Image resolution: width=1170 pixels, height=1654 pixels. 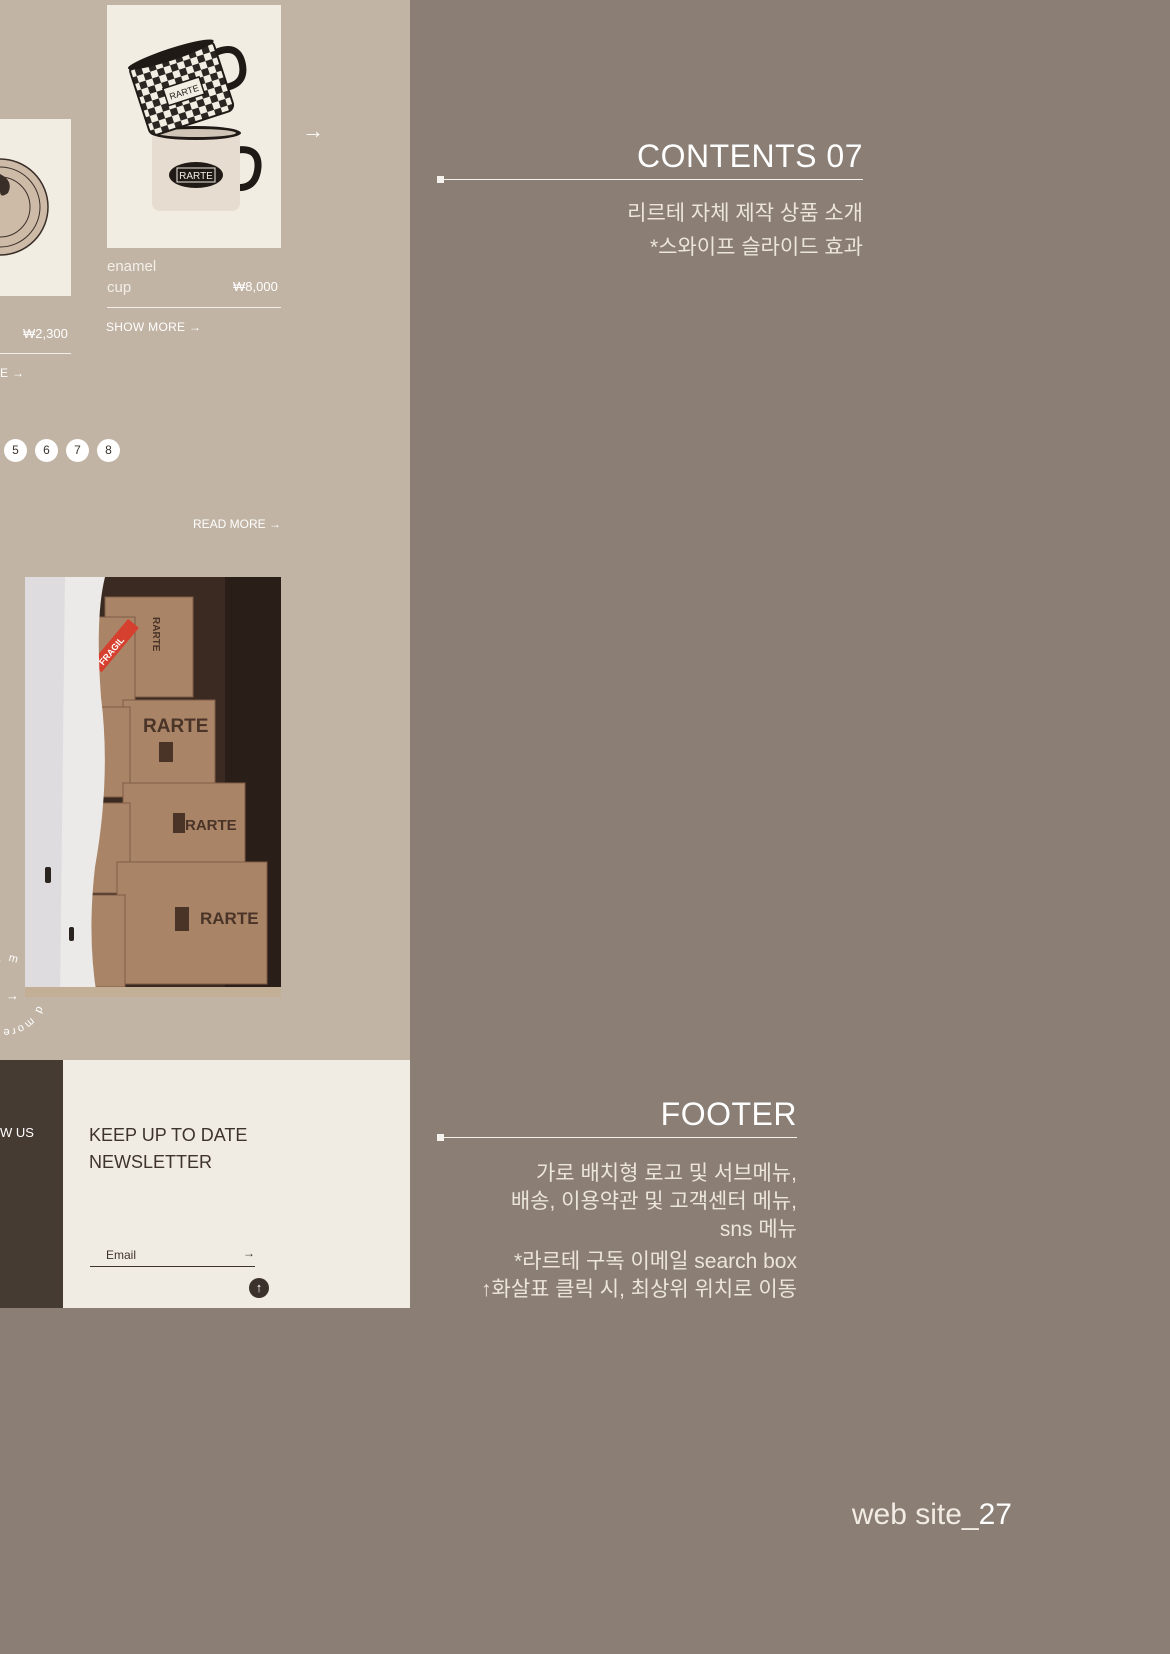 What do you see at coordinates (655, 1261) in the screenshot?
I see `annotation-line: *라르테 구독 이메일 search box` at bounding box center [655, 1261].